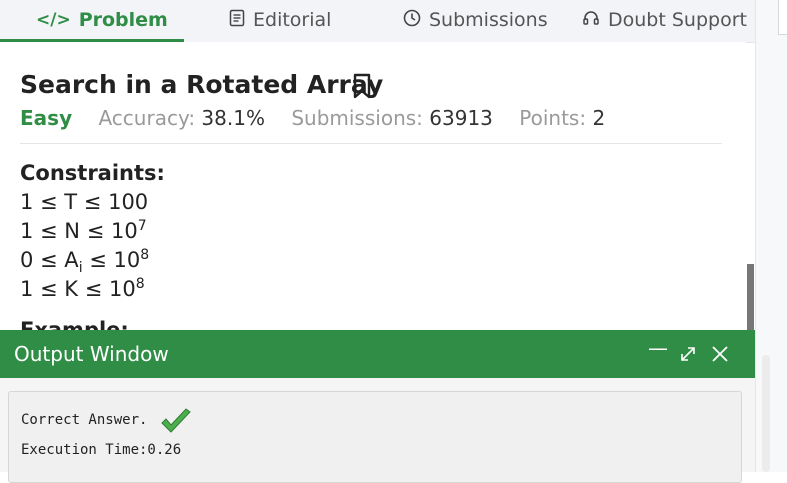 The height and width of the screenshot is (483, 787). I want to click on constraint-line: 1 ≤ N ≤ 107, so click(83, 230).